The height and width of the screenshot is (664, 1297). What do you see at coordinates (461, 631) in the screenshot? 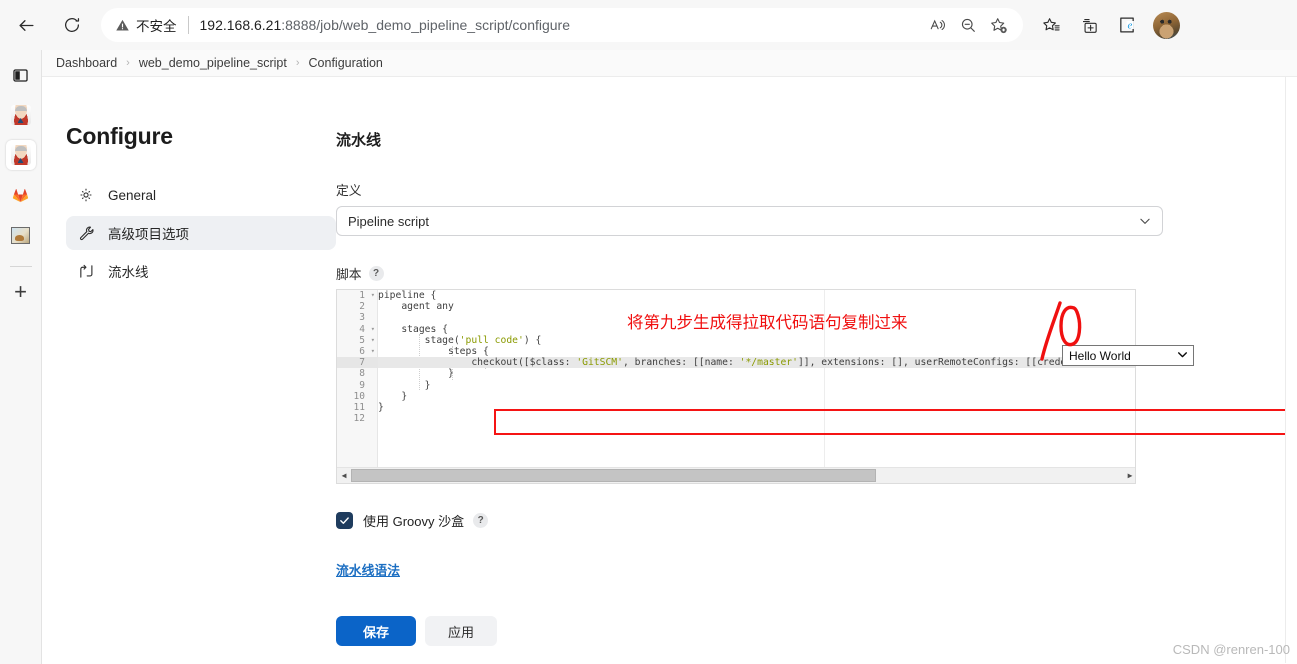
I see `apply-button: 应用` at bounding box center [461, 631].